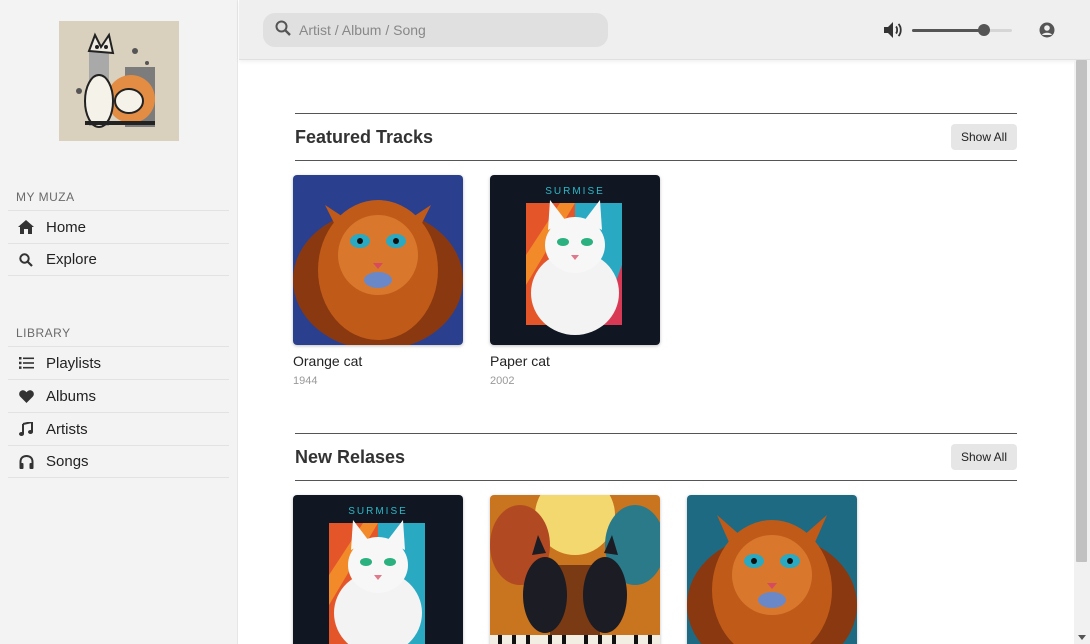  Describe the element at coordinates (502, 381) in the screenshot. I see `track-year: 2002` at that location.